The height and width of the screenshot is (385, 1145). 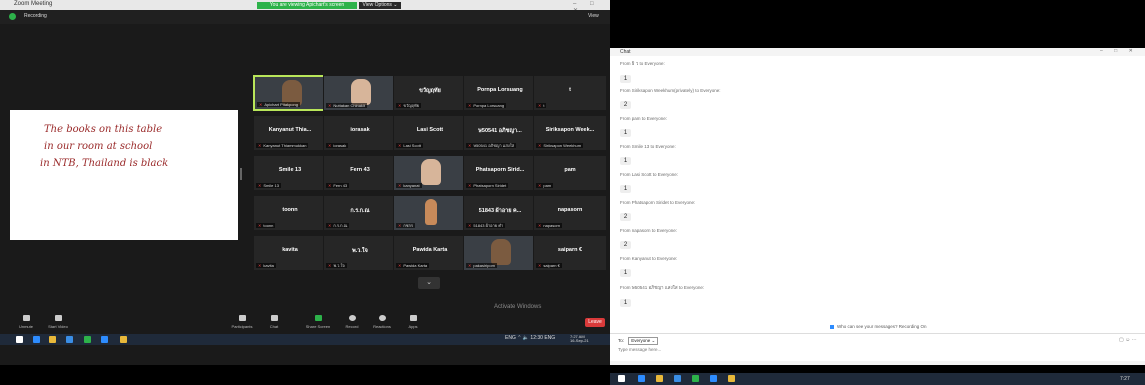 What do you see at coordinates (1128, 340) in the screenshot?
I see `chat-input-icons: ▢ ☺ ···` at bounding box center [1128, 340].